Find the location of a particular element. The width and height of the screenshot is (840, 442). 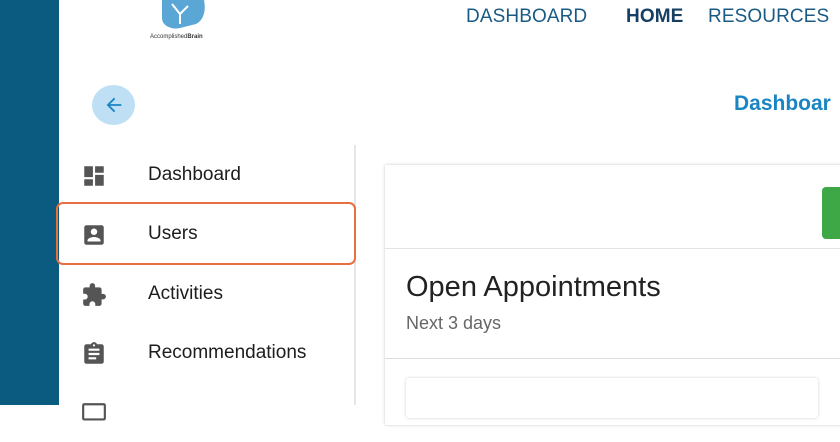

nav-resources-link: RESOURCES is located at coordinates (768, 17).